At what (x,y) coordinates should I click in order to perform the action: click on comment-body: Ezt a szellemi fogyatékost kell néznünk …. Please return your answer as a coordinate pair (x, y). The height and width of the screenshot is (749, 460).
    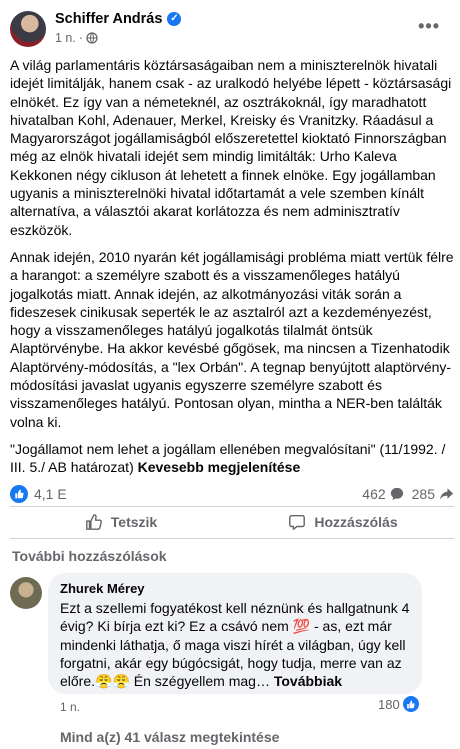
    Looking at the image, I should click on (235, 645).